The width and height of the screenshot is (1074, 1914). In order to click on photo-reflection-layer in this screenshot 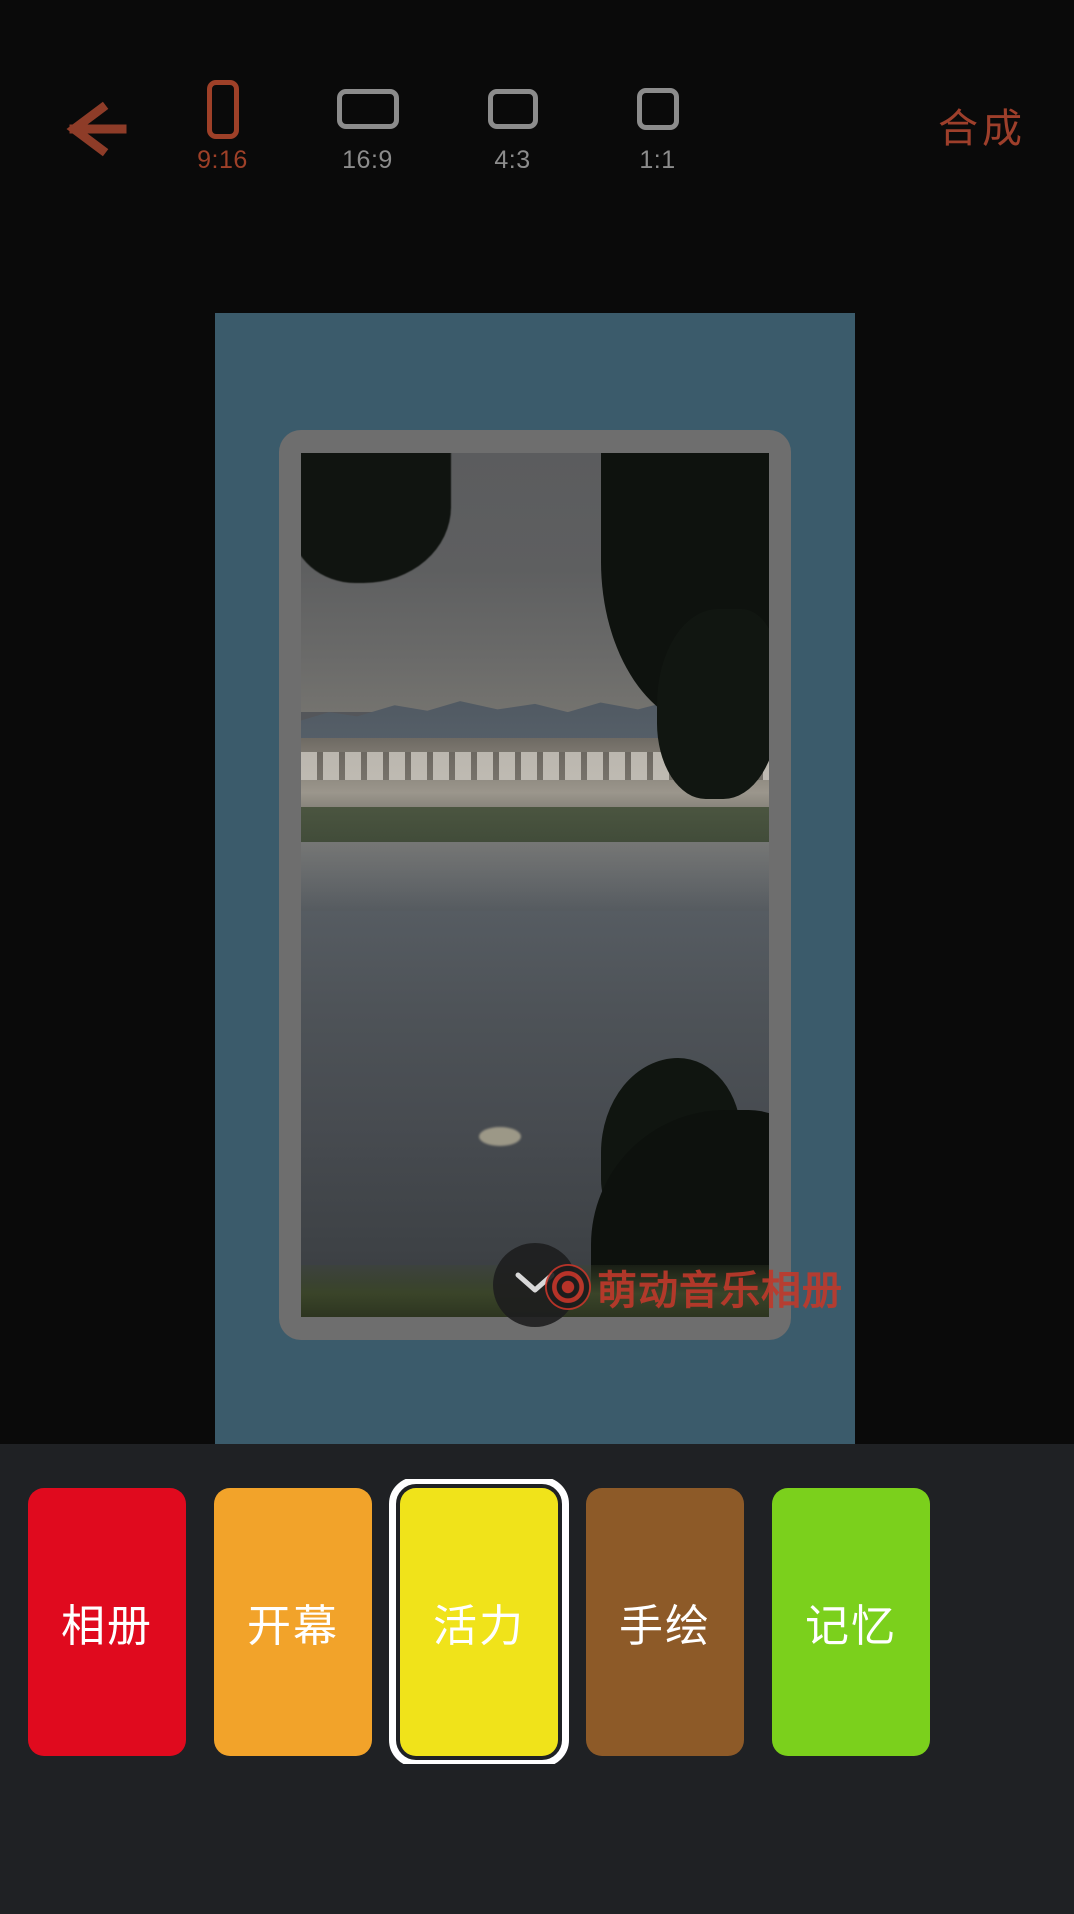, I will do `click(535, 876)`.